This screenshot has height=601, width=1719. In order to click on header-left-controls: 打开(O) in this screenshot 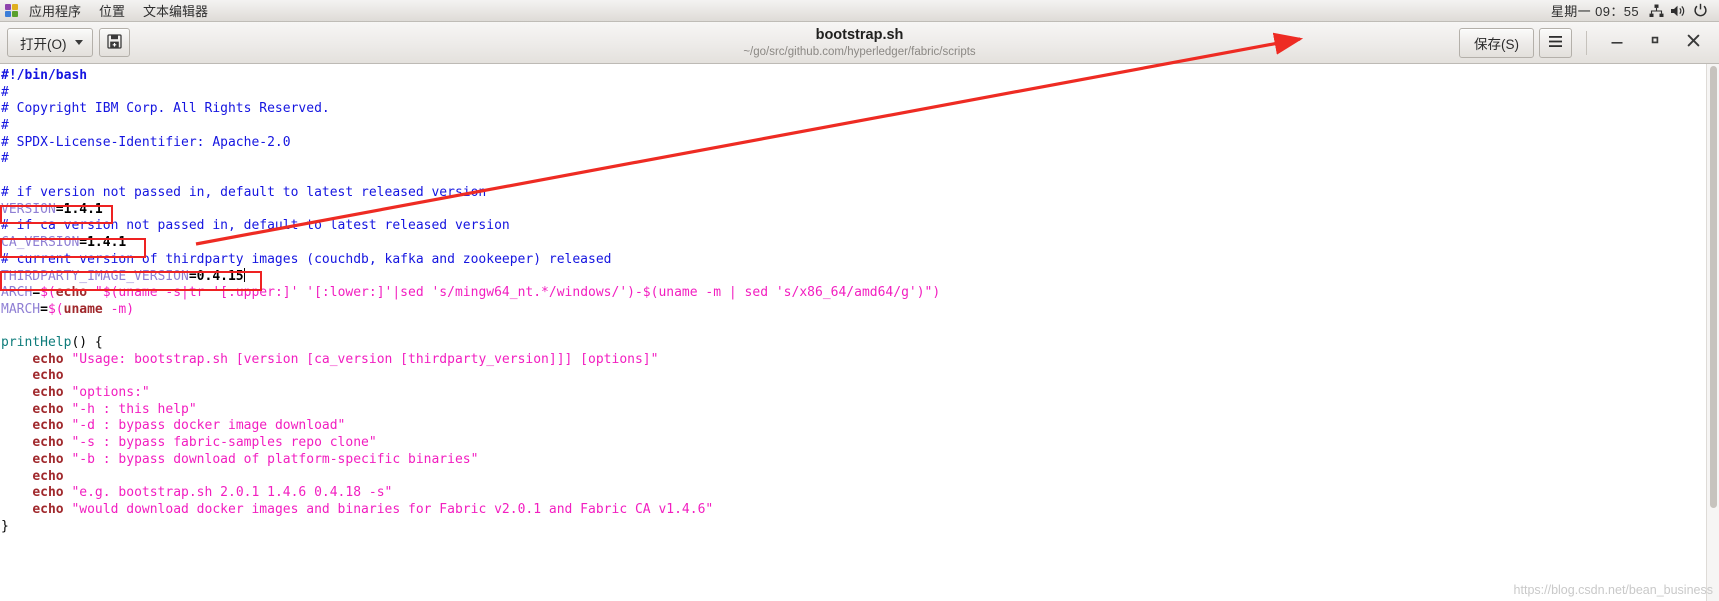, I will do `click(68, 42)`.